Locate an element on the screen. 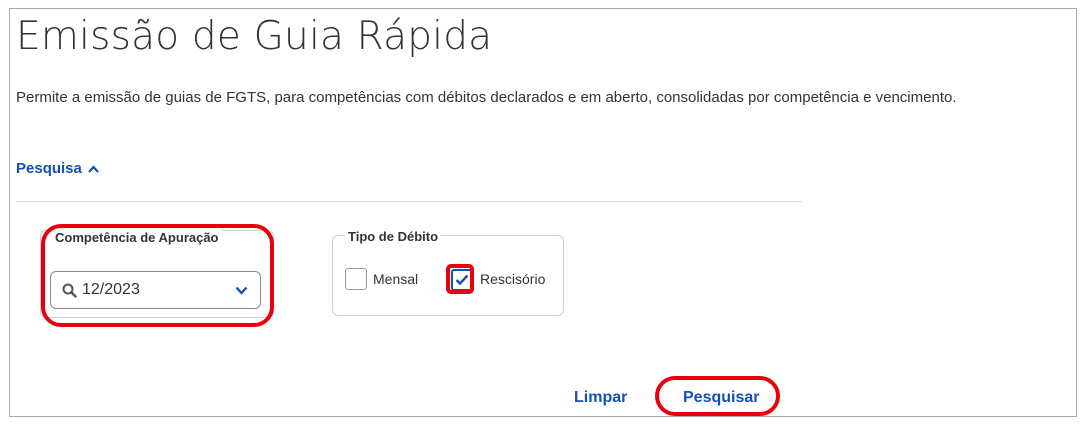 The image size is (1090, 427). competencia-value: 12/2023 is located at coordinates (111, 289).